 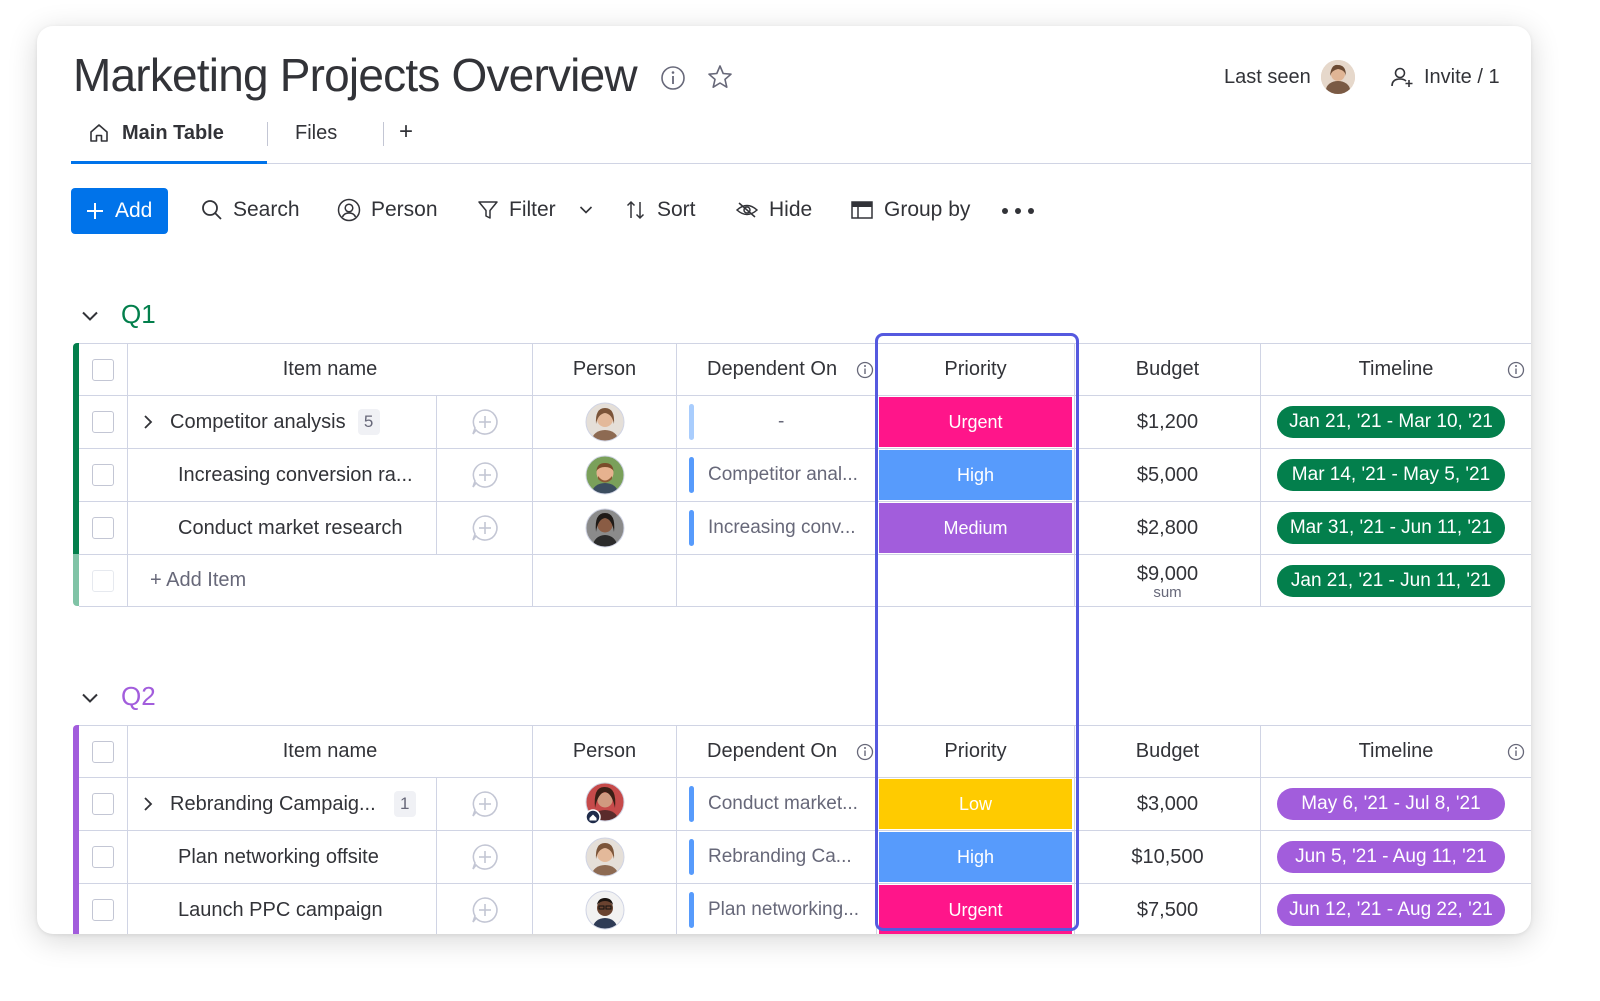 What do you see at coordinates (1396, 857) in the screenshot?
I see `timeline-cell: Jun 5, '21 - Aug 11, '21` at bounding box center [1396, 857].